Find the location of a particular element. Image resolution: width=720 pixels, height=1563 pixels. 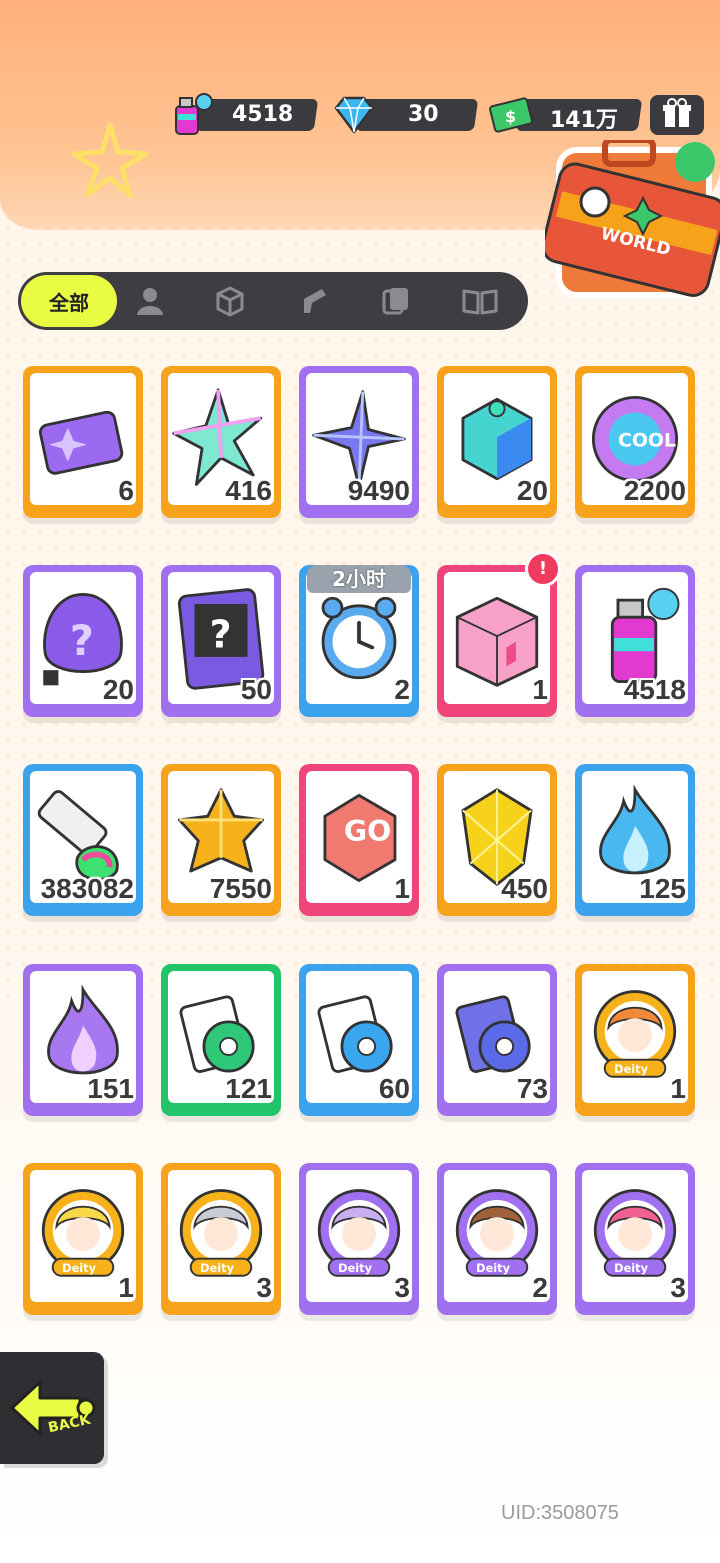

item-slot: 1 is located at coordinates (497, 638).